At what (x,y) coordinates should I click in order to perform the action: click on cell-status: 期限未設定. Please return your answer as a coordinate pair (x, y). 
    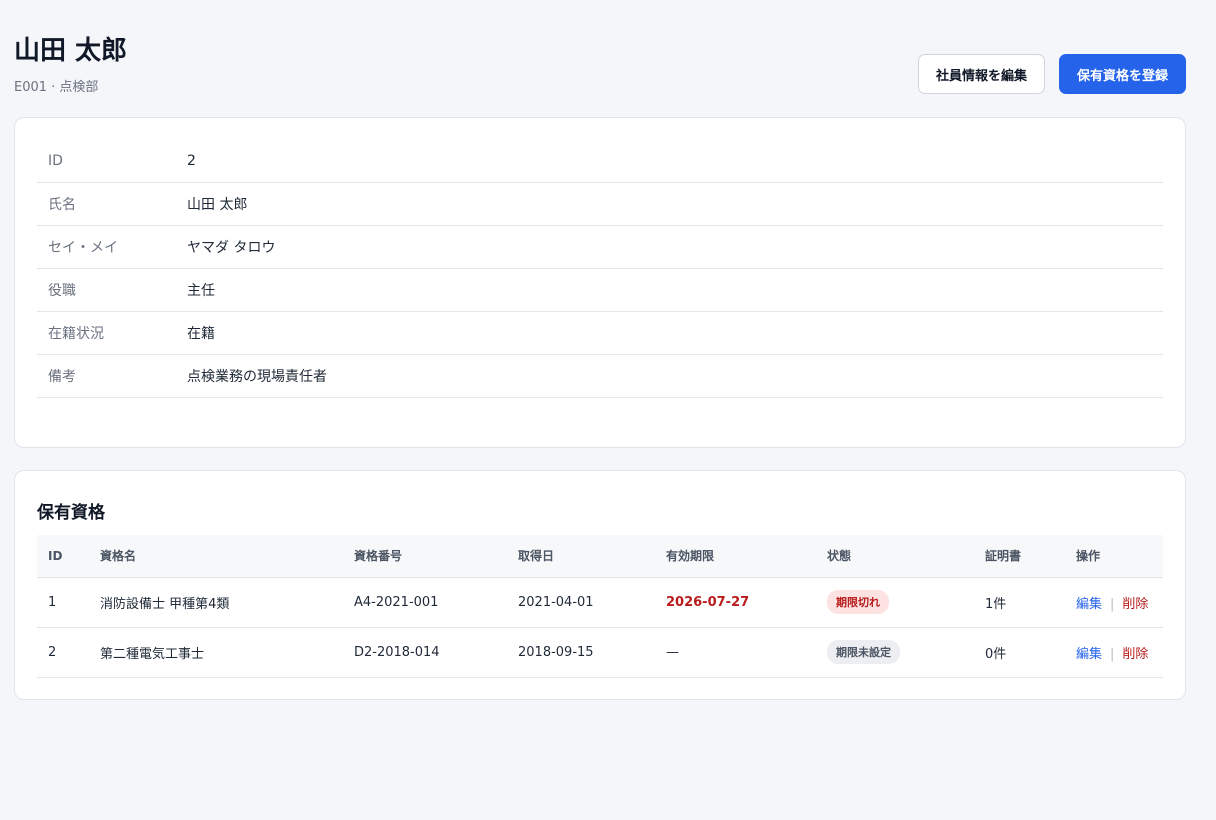
    Looking at the image, I should click on (895, 652).